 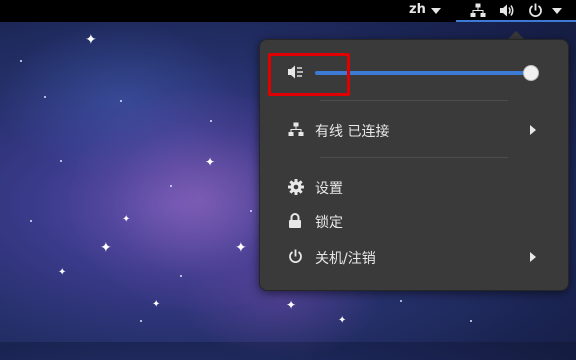 I want to click on top-panel: zh, so click(x=288, y=11).